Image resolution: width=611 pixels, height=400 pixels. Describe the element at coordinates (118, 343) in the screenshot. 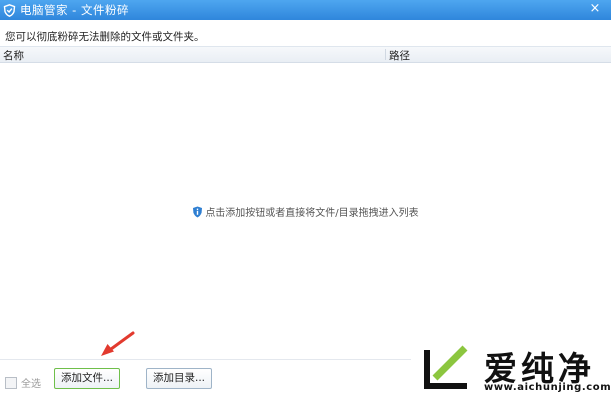

I see `red-arrow-annotation` at that location.